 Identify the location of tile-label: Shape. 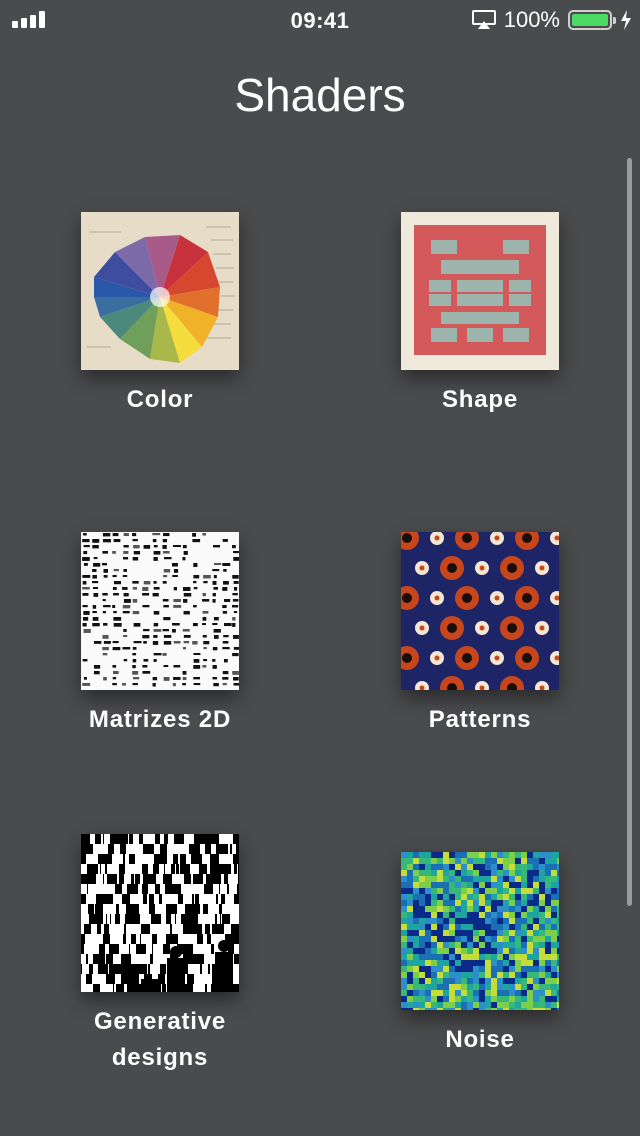
(480, 399).